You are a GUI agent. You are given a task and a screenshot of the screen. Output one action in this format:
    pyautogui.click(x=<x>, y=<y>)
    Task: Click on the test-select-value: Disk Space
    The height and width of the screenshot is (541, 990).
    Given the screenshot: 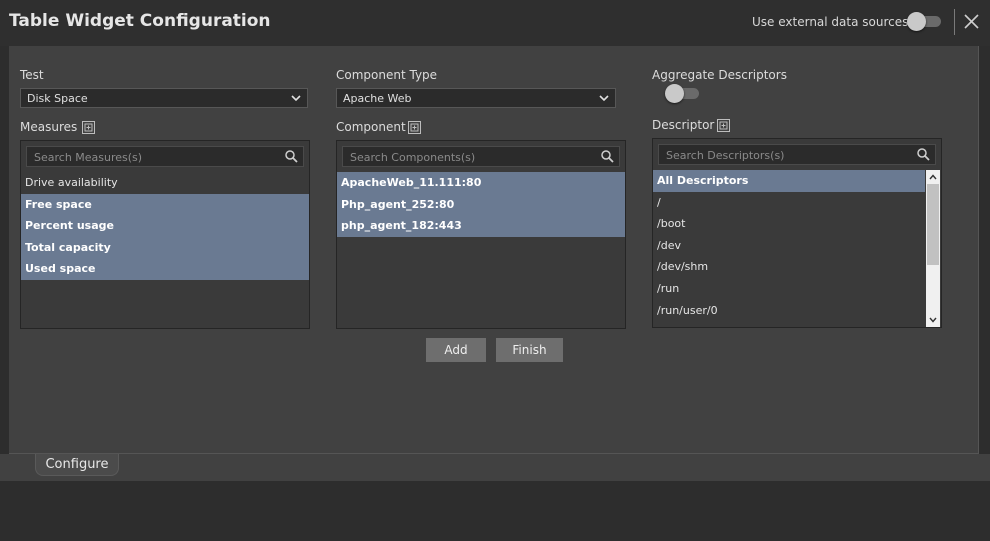 What is the action you would take?
    pyautogui.click(x=57, y=98)
    